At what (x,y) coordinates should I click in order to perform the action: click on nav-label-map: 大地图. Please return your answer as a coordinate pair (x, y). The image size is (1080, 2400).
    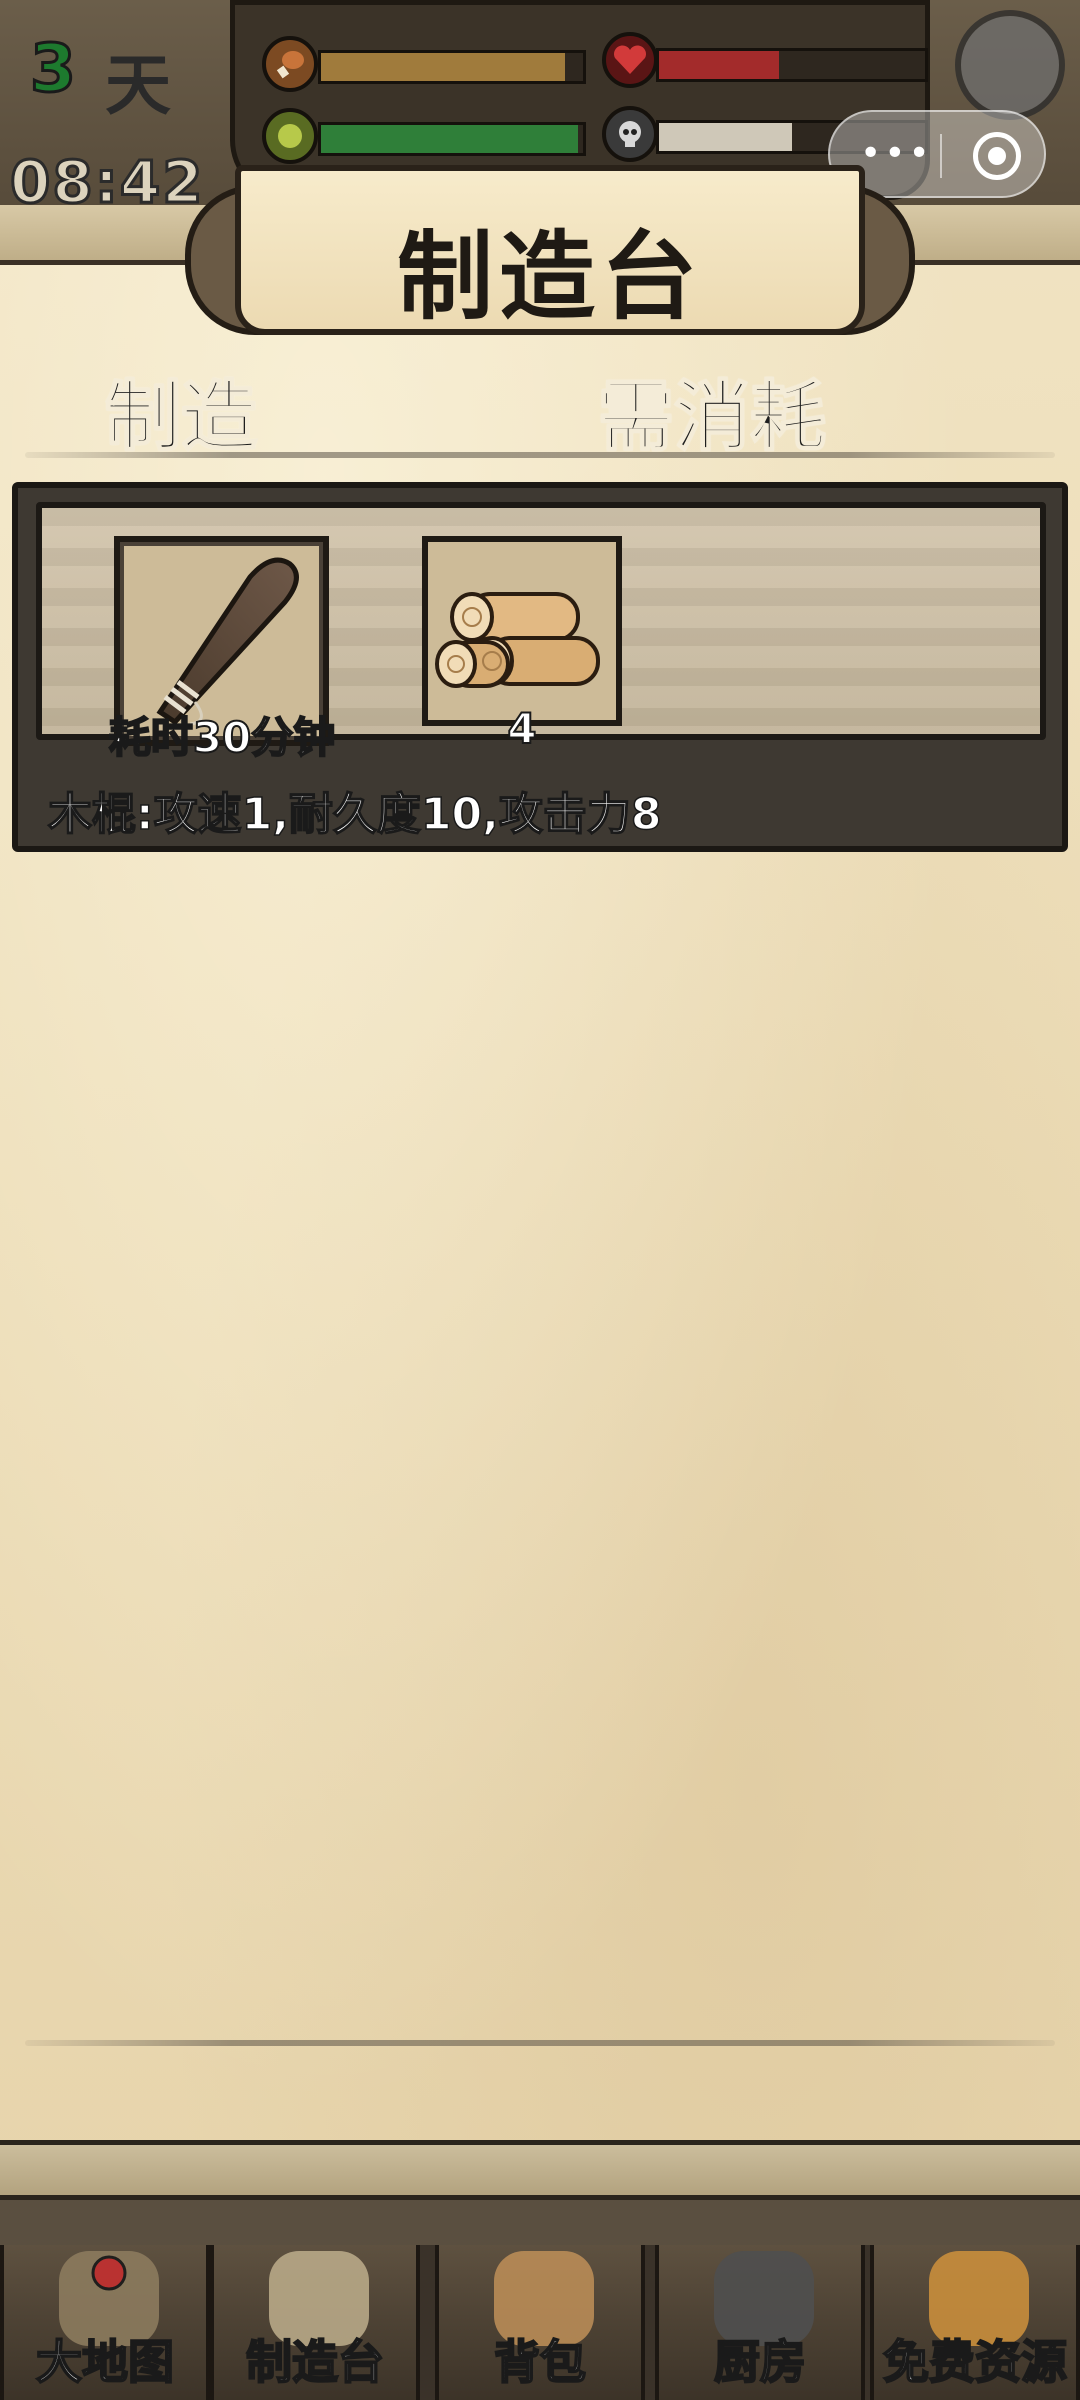
    Looking at the image, I should click on (105, 2362).